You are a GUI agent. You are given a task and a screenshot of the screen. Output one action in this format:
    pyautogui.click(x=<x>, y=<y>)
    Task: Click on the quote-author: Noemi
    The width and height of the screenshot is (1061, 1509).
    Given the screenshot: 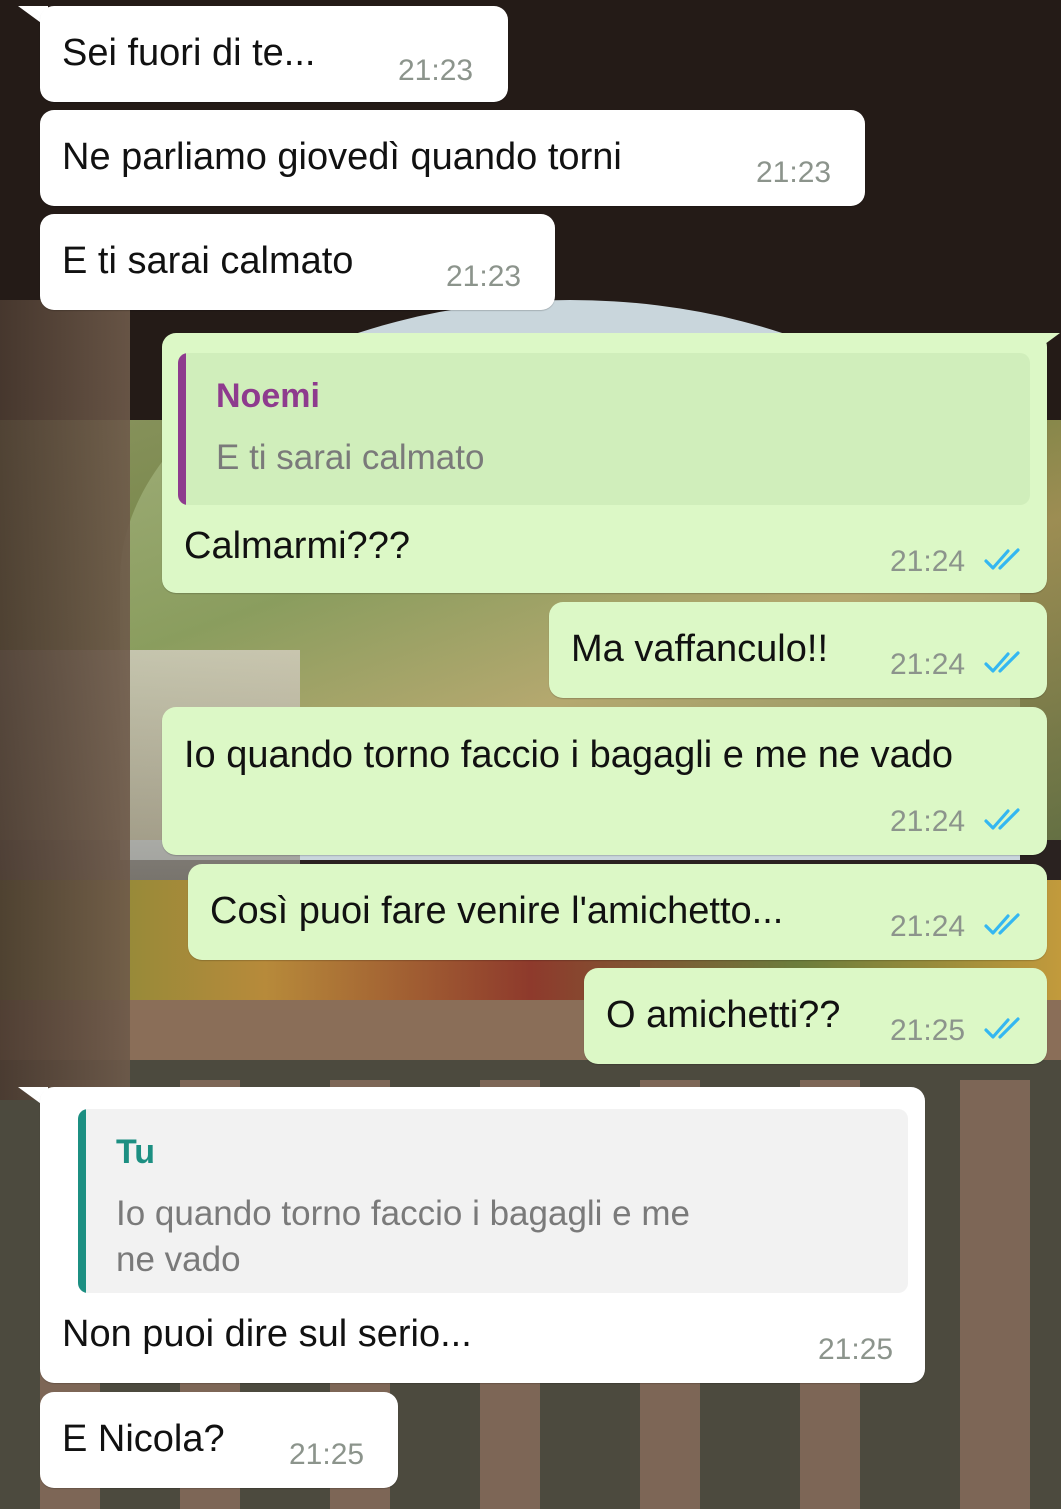 What is the action you would take?
    pyautogui.click(x=268, y=396)
    